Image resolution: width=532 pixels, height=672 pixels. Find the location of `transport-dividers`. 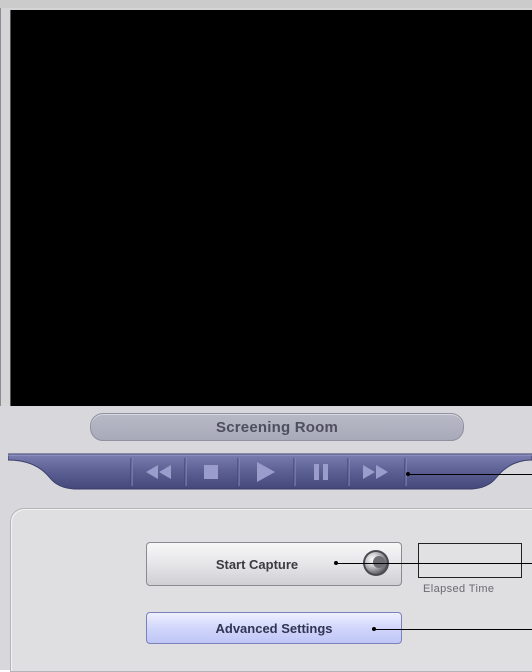

transport-dividers is located at coordinates (268, 472).